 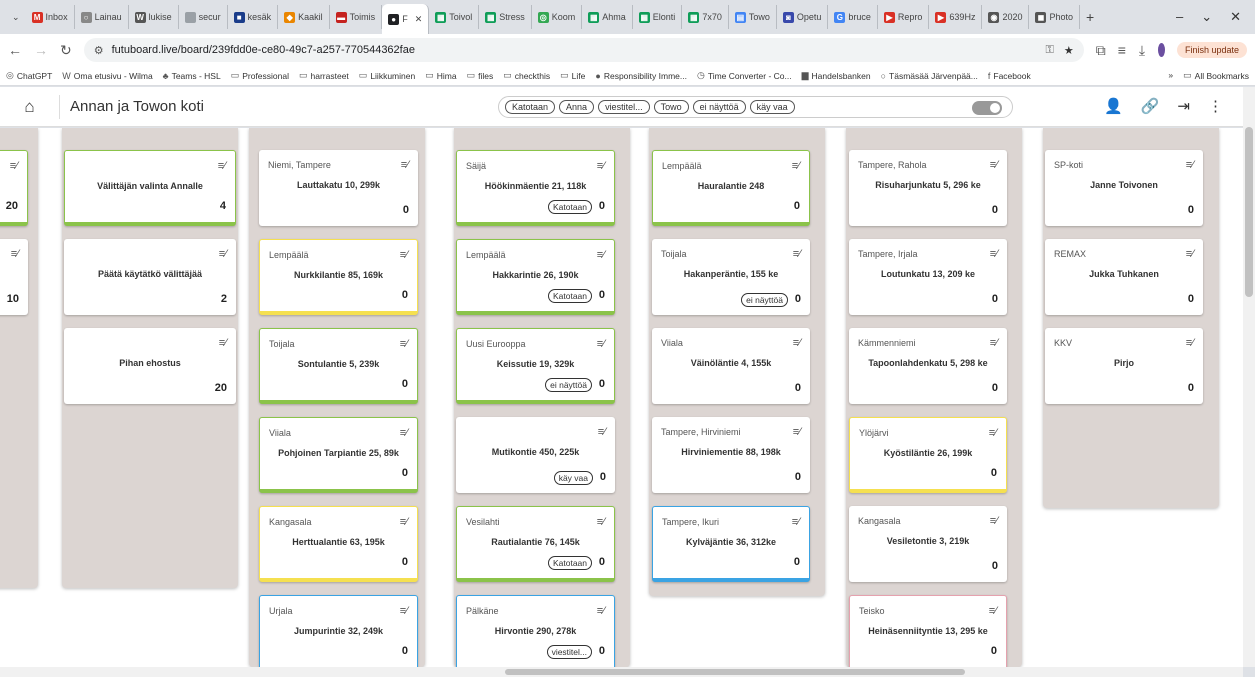 I want to click on exit-icon: ⇥, so click(x=1183, y=106).